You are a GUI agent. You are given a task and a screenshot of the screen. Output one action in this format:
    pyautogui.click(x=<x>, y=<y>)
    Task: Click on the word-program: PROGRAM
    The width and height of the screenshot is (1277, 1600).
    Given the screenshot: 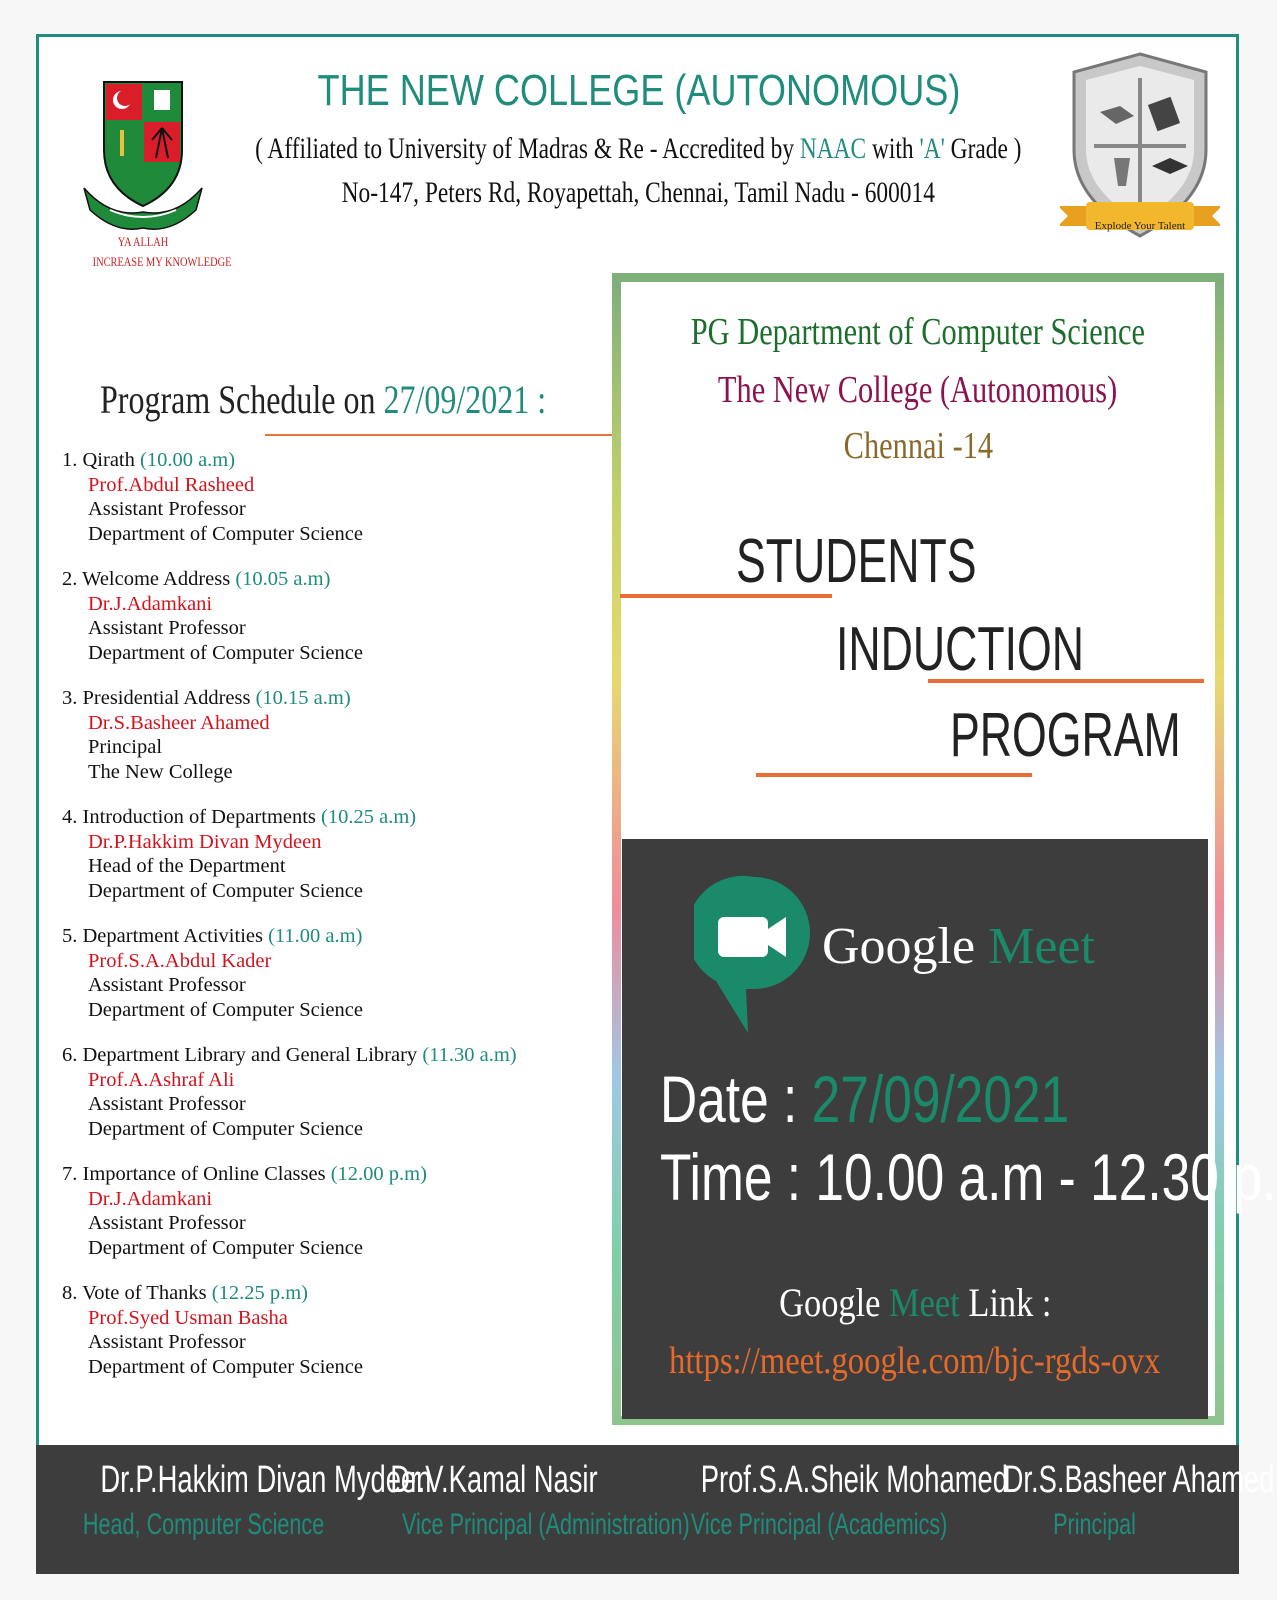 What is the action you would take?
    pyautogui.click(x=1065, y=735)
    